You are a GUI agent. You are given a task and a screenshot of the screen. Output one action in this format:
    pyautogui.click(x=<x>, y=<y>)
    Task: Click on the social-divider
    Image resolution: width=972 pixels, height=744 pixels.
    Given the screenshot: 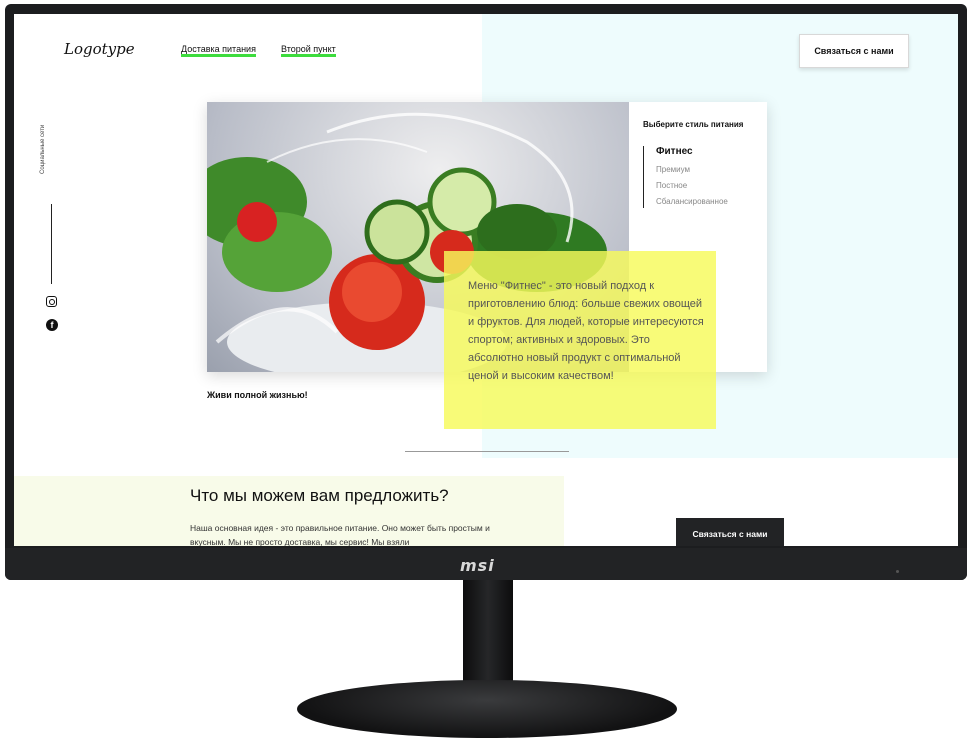 What is the action you would take?
    pyautogui.click(x=51, y=244)
    